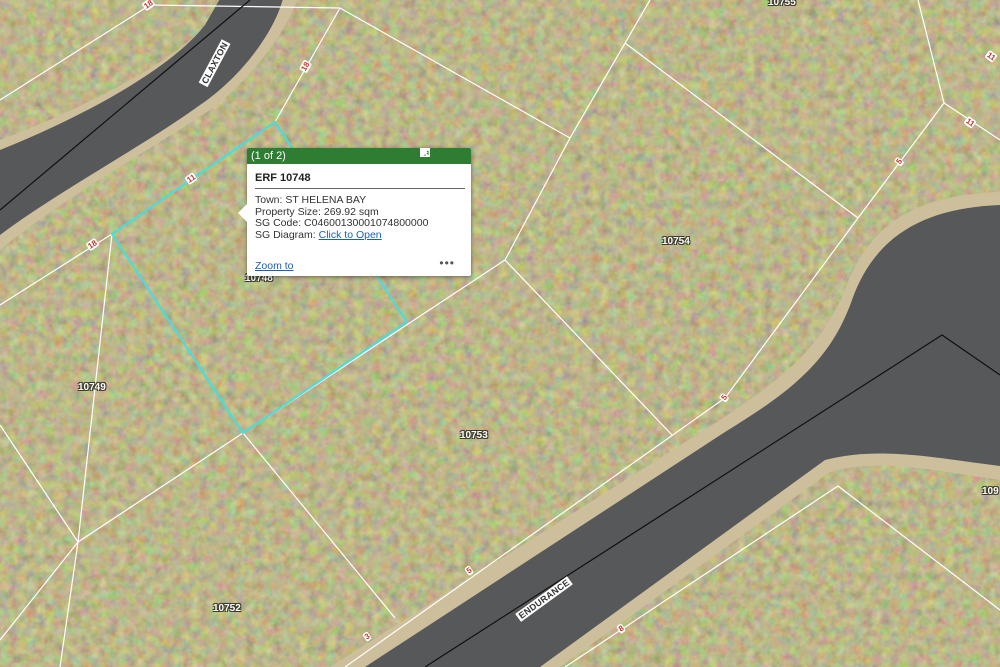 This screenshot has height=667, width=1000. What do you see at coordinates (366, 223) in the screenshot?
I see `field-value: C04600130001074800000` at bounding box center [366, 223].